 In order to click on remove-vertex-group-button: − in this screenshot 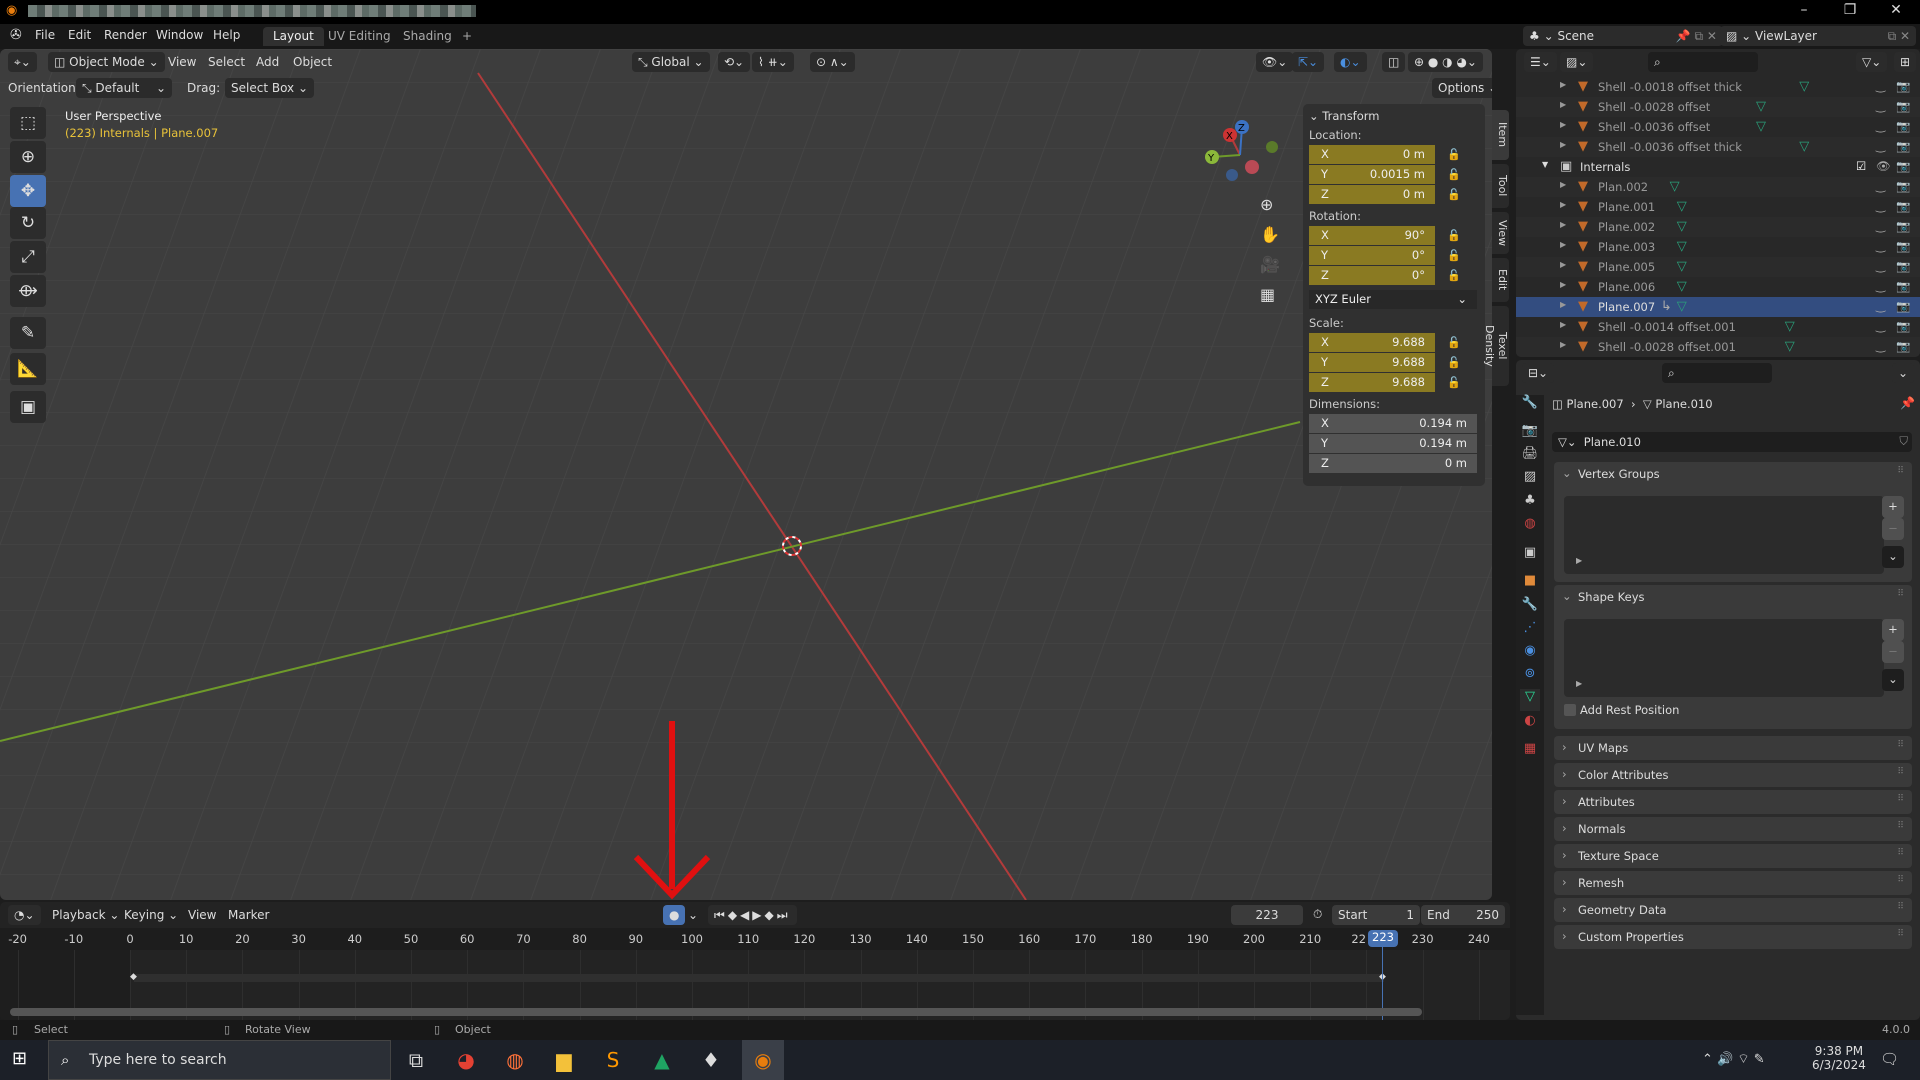, I will do `click(1893, 529)`.